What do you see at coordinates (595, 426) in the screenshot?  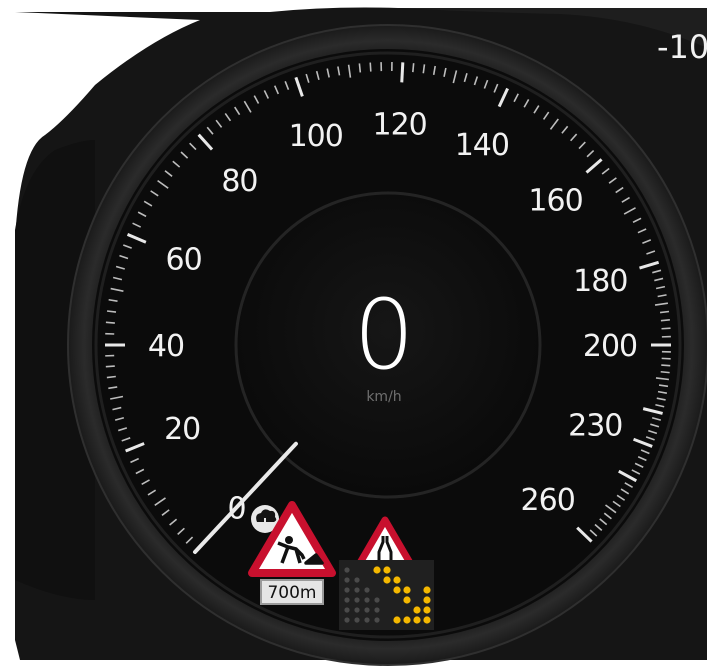 I see `dial-label-230: 230` at bounding box center [595, 426].